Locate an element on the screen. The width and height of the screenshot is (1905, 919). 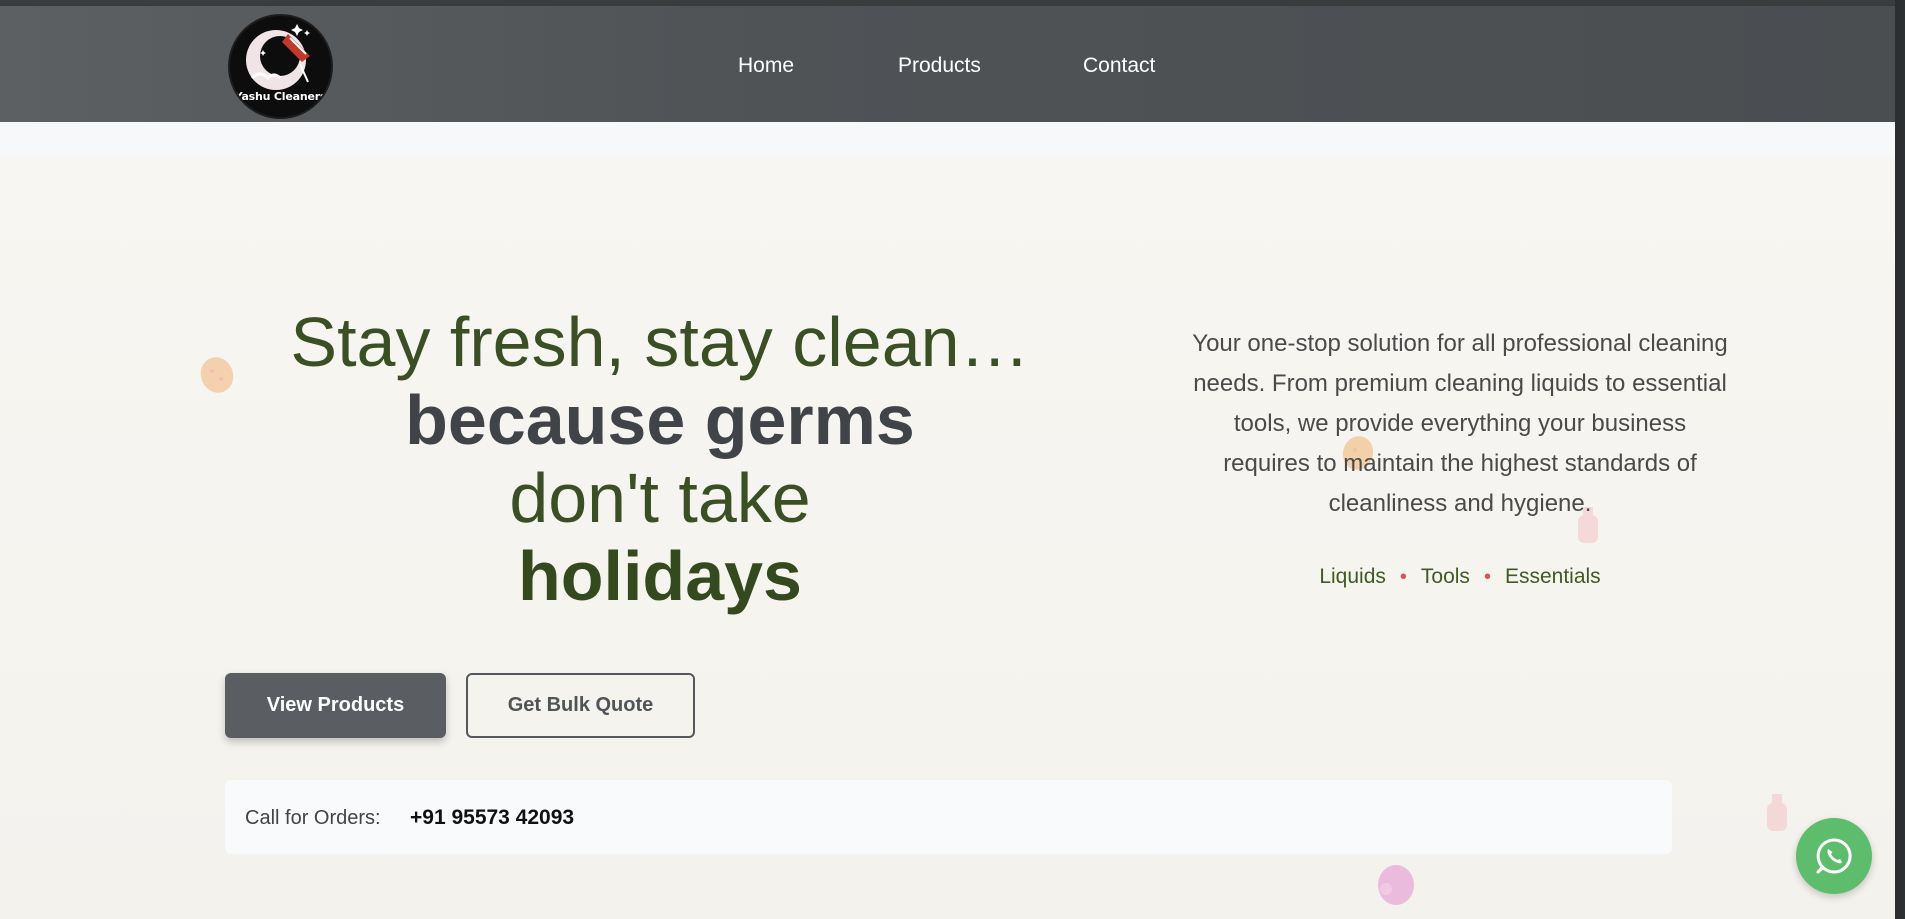
category-tags: Liquids • Tools • Essentials is located at coordinates (1460, 577).